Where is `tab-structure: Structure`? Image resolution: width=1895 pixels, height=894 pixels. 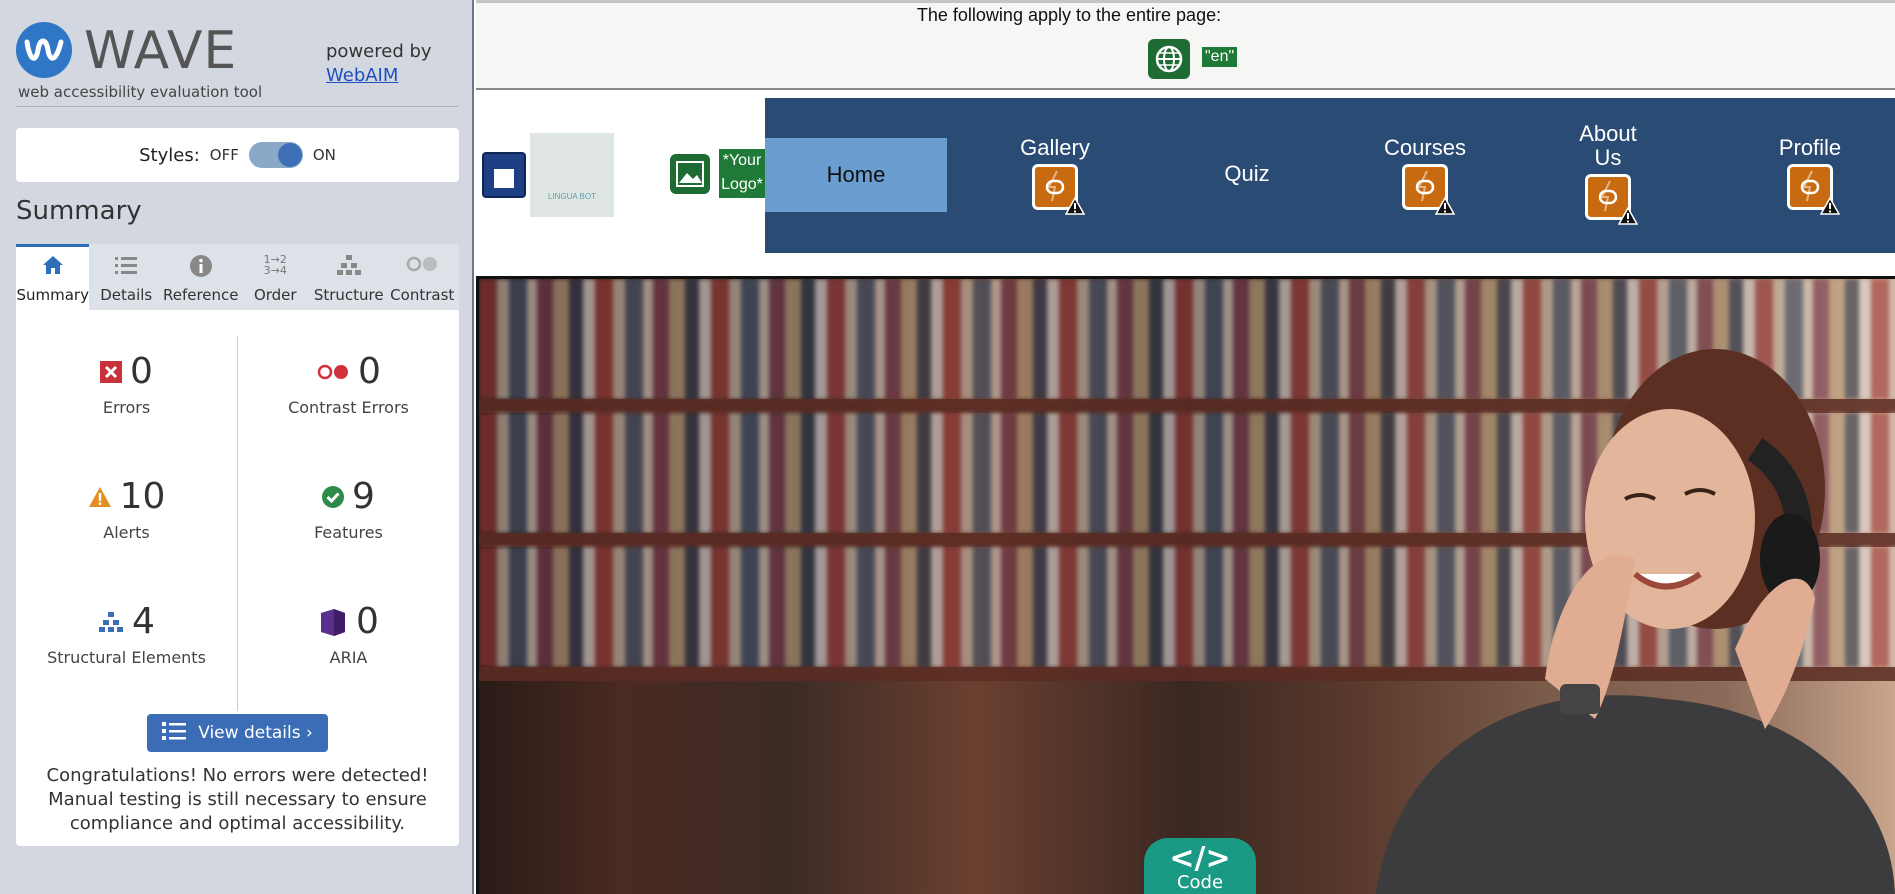
tab-structure: Structure is located at coordinates (348, 277).